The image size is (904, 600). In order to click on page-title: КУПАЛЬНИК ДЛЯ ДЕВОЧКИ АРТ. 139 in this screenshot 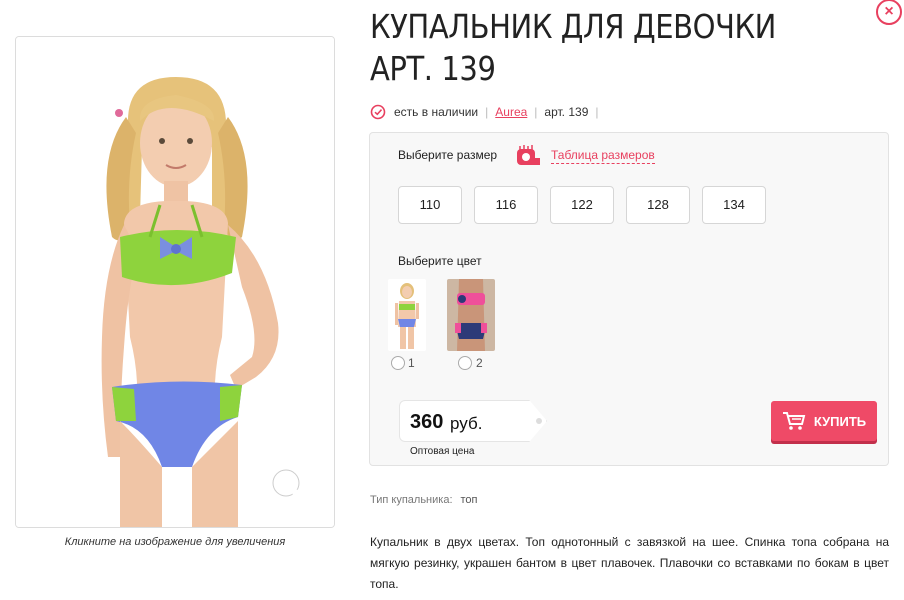, I will do `click(573, 47)`.